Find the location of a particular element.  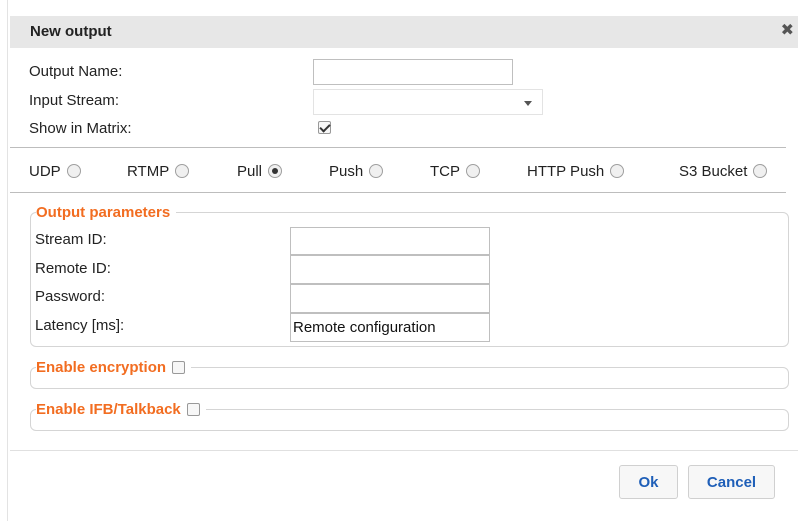

latency-label: Latency [ms]: is located at coordinates (80, 325).